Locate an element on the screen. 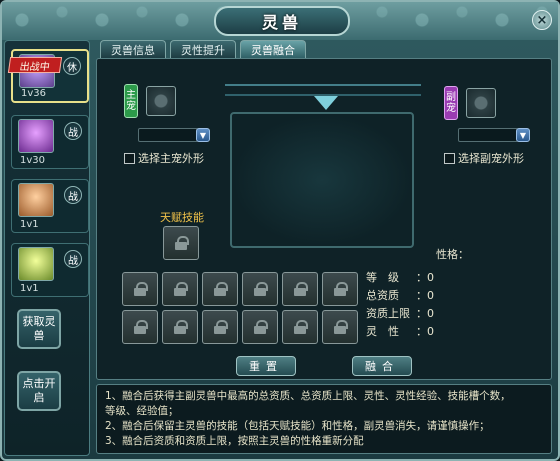 The height and width of the screenshot is (461, 560). main-pet-appearance-checkbox is located at coordinates (129, 158).